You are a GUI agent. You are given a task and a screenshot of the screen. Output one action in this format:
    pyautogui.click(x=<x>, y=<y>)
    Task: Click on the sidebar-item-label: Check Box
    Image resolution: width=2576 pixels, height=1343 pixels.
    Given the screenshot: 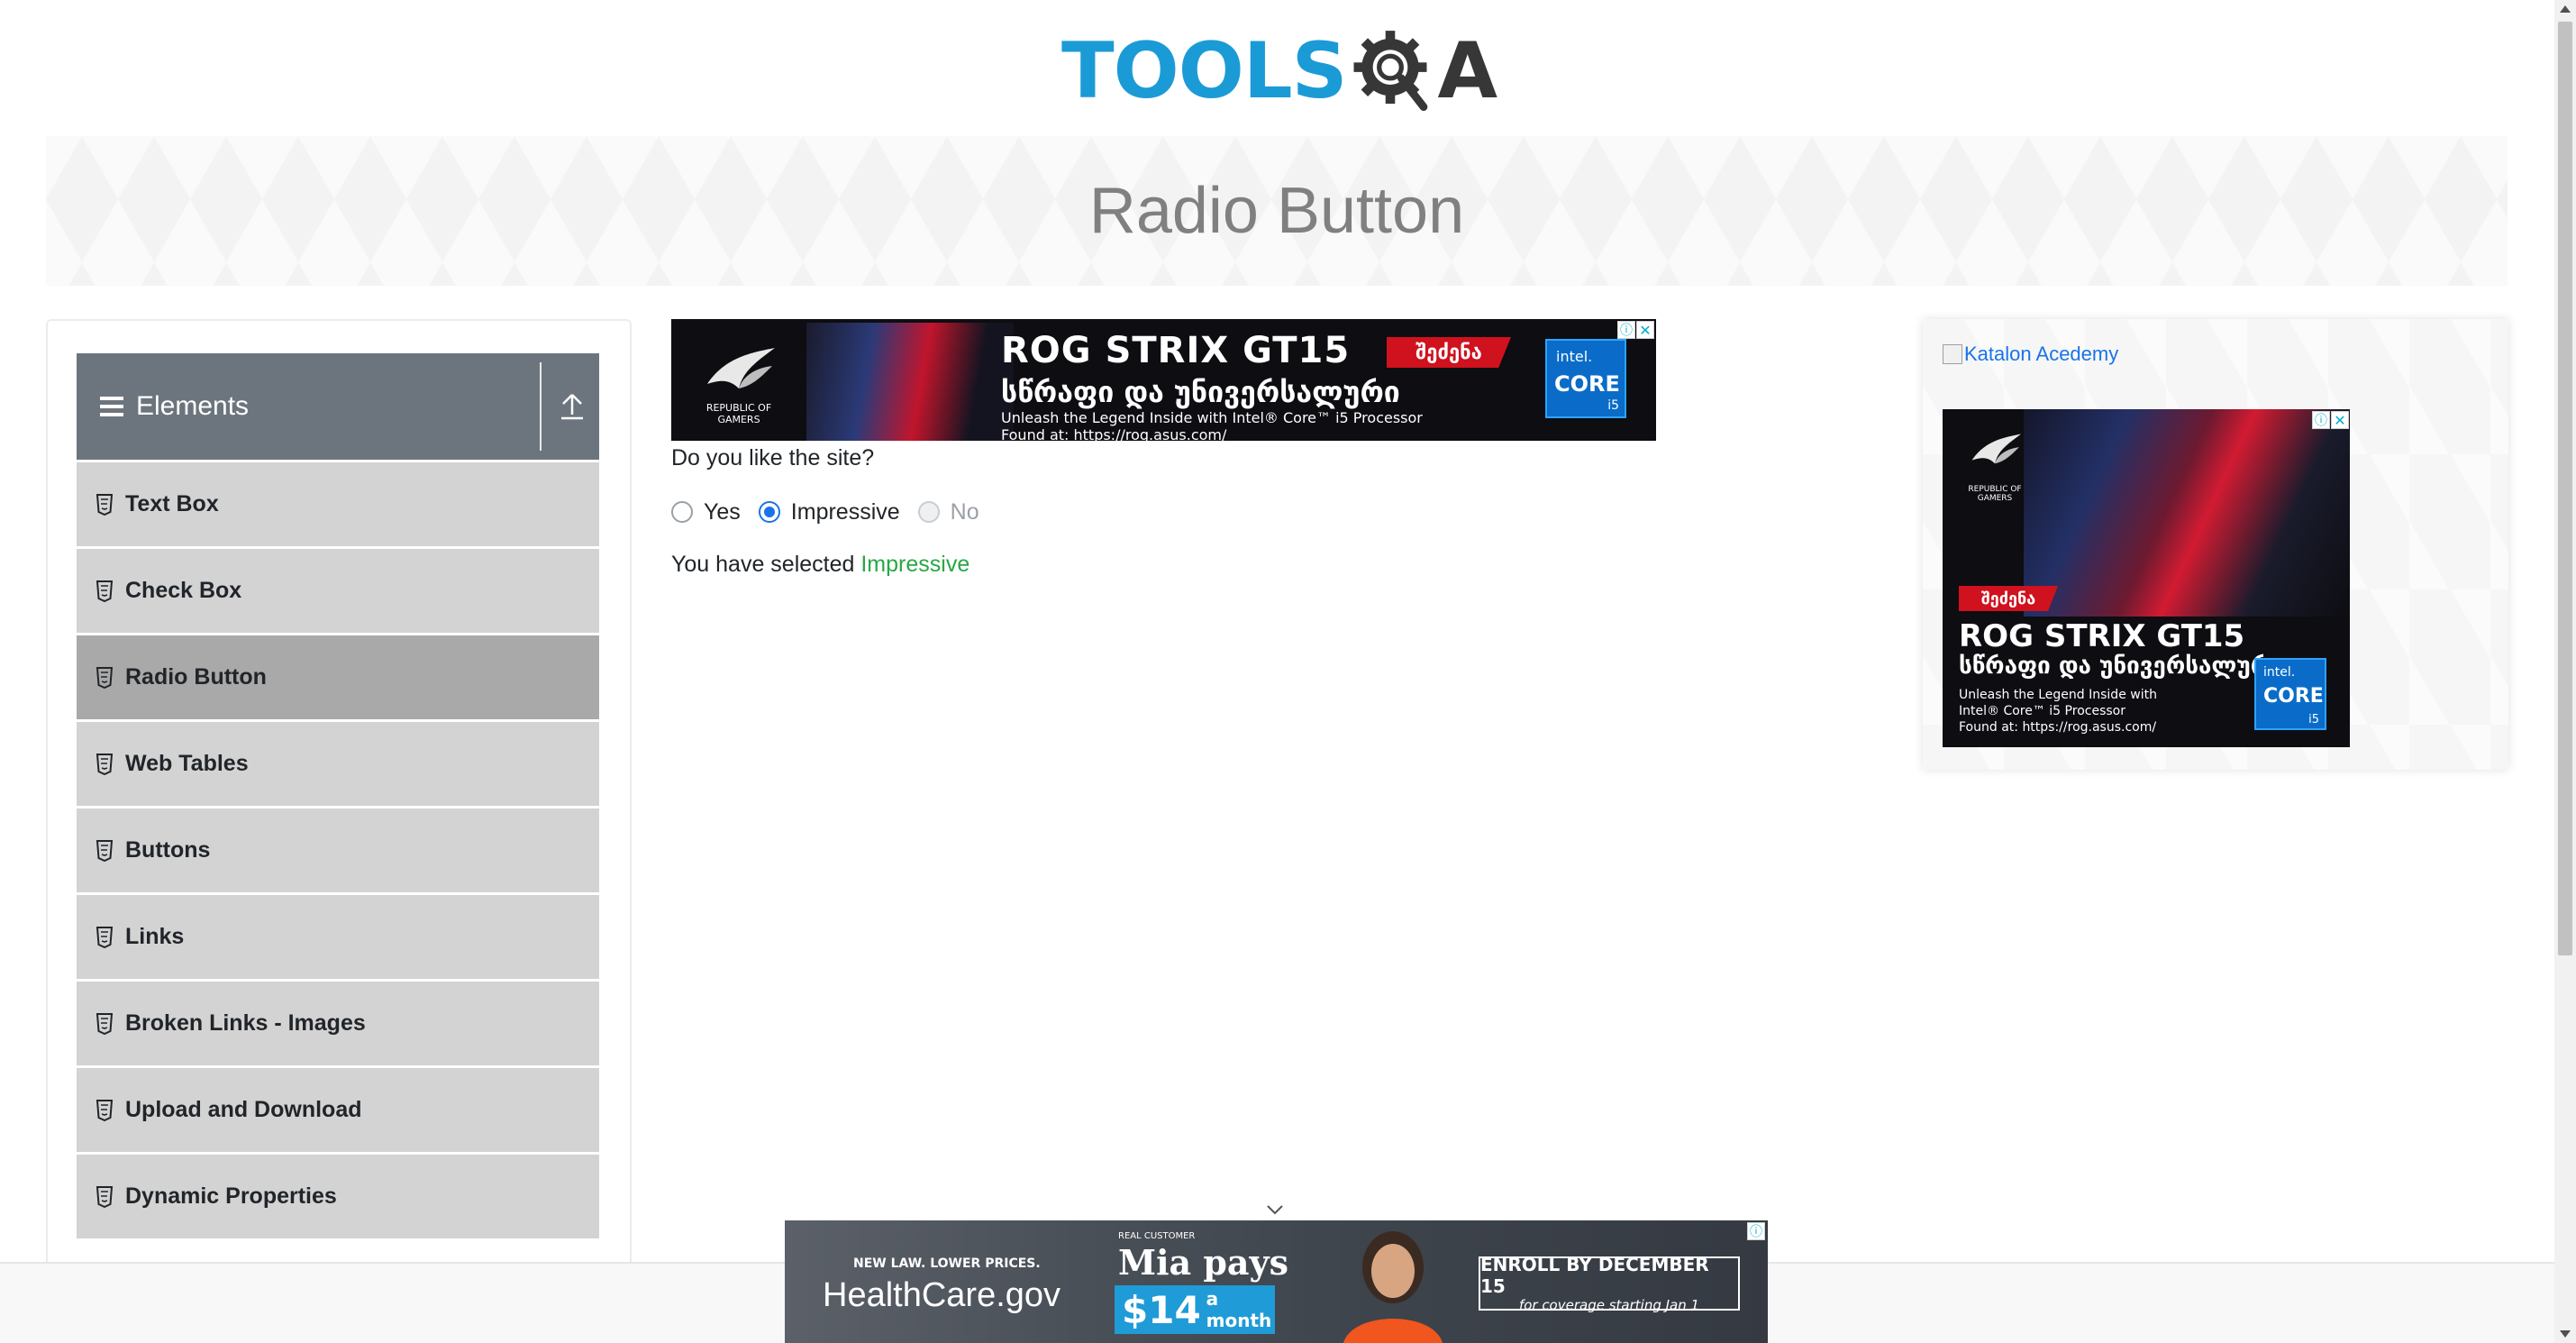 What is the action you would take?
    pyautogui.click(x=183, y=591)
    